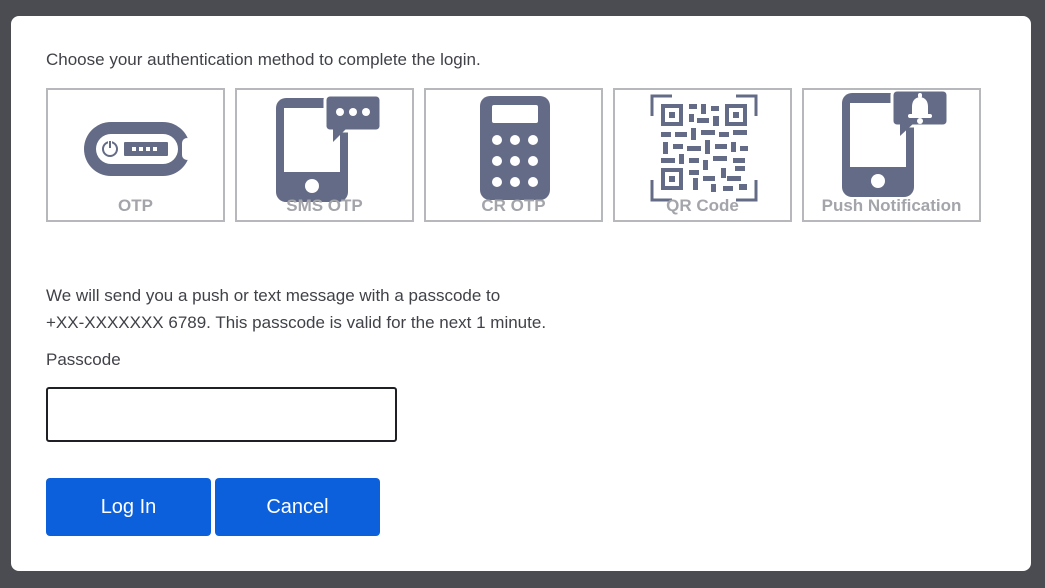  Describe the element at coordinates (324, 155) in the screenshot. I see `method-sms-otp: SMS OTP` at that location.